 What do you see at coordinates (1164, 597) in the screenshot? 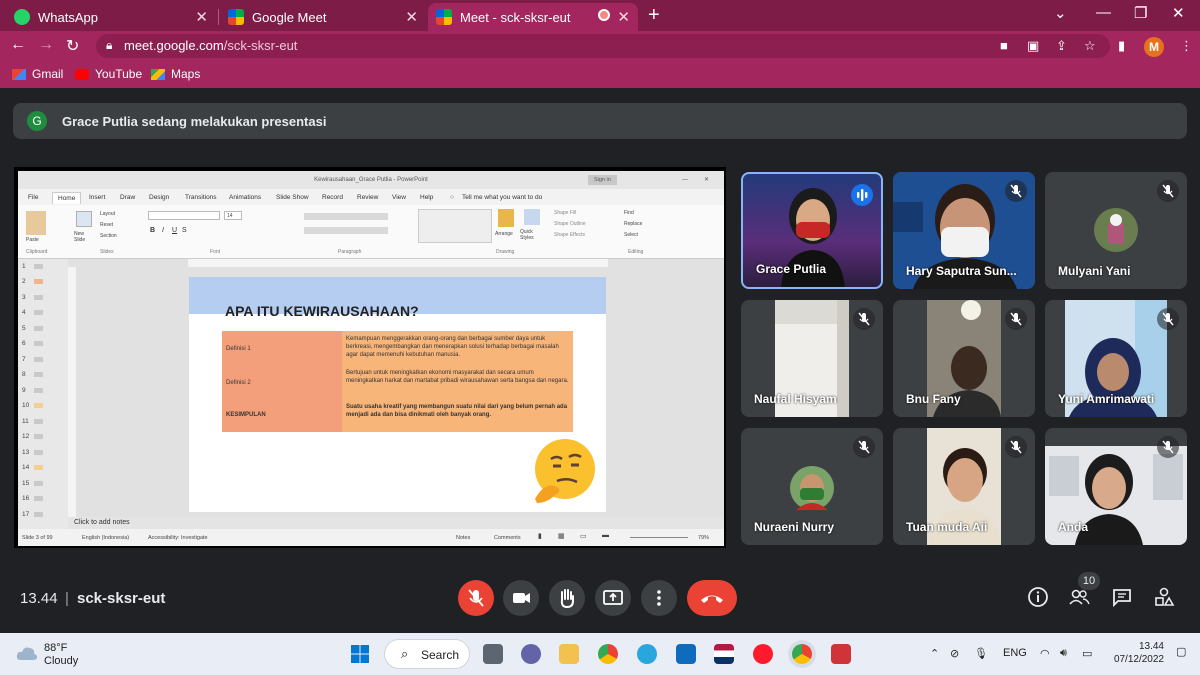
I see `activities-icon` at bounding box center [1164, 597].